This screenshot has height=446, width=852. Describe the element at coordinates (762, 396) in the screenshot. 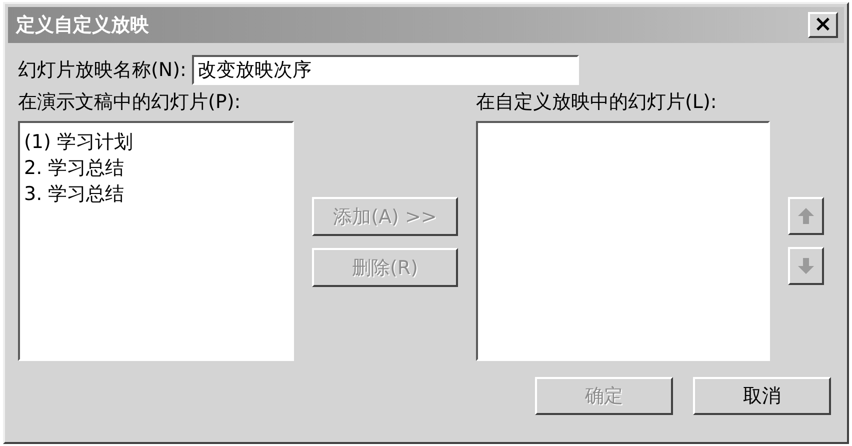

I see `dialog-button: 取消` at that location.